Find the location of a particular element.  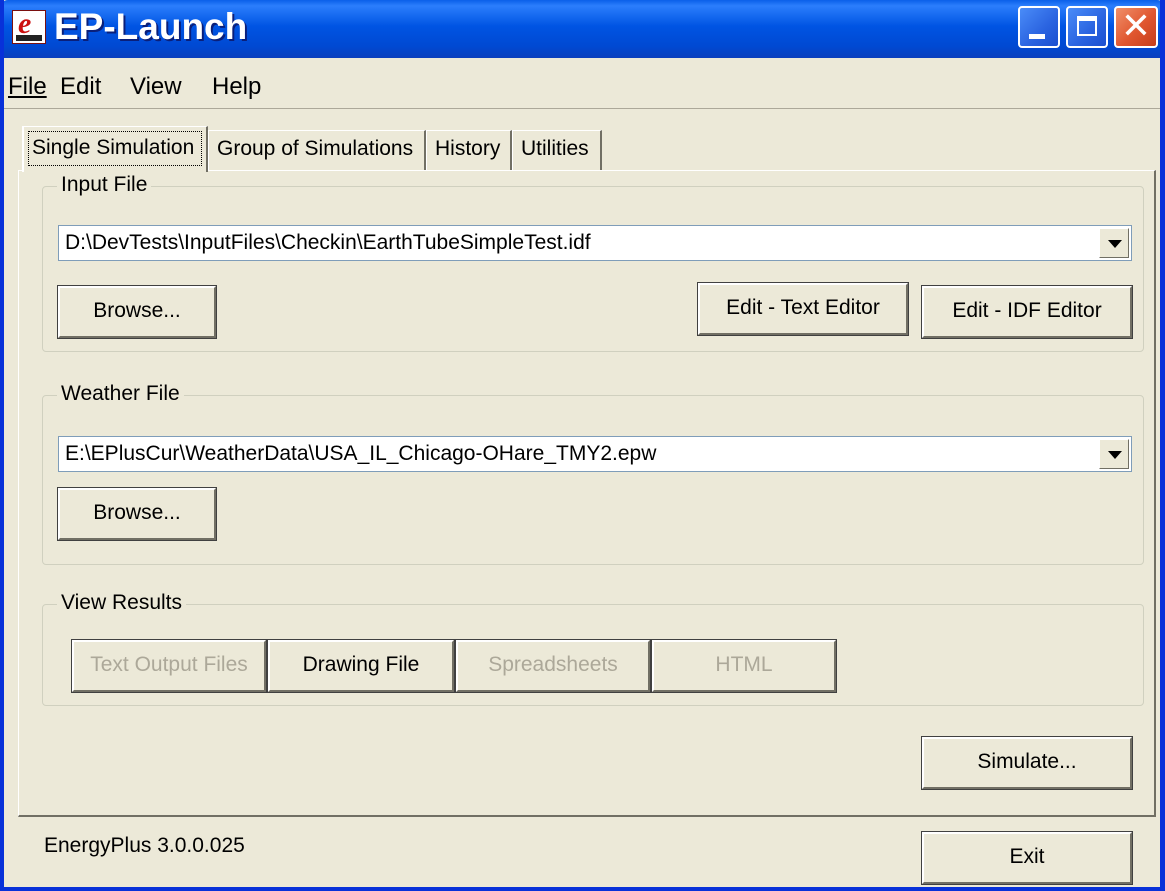

drawing-file-button: Drawing File is located at coordinates (361, 666).